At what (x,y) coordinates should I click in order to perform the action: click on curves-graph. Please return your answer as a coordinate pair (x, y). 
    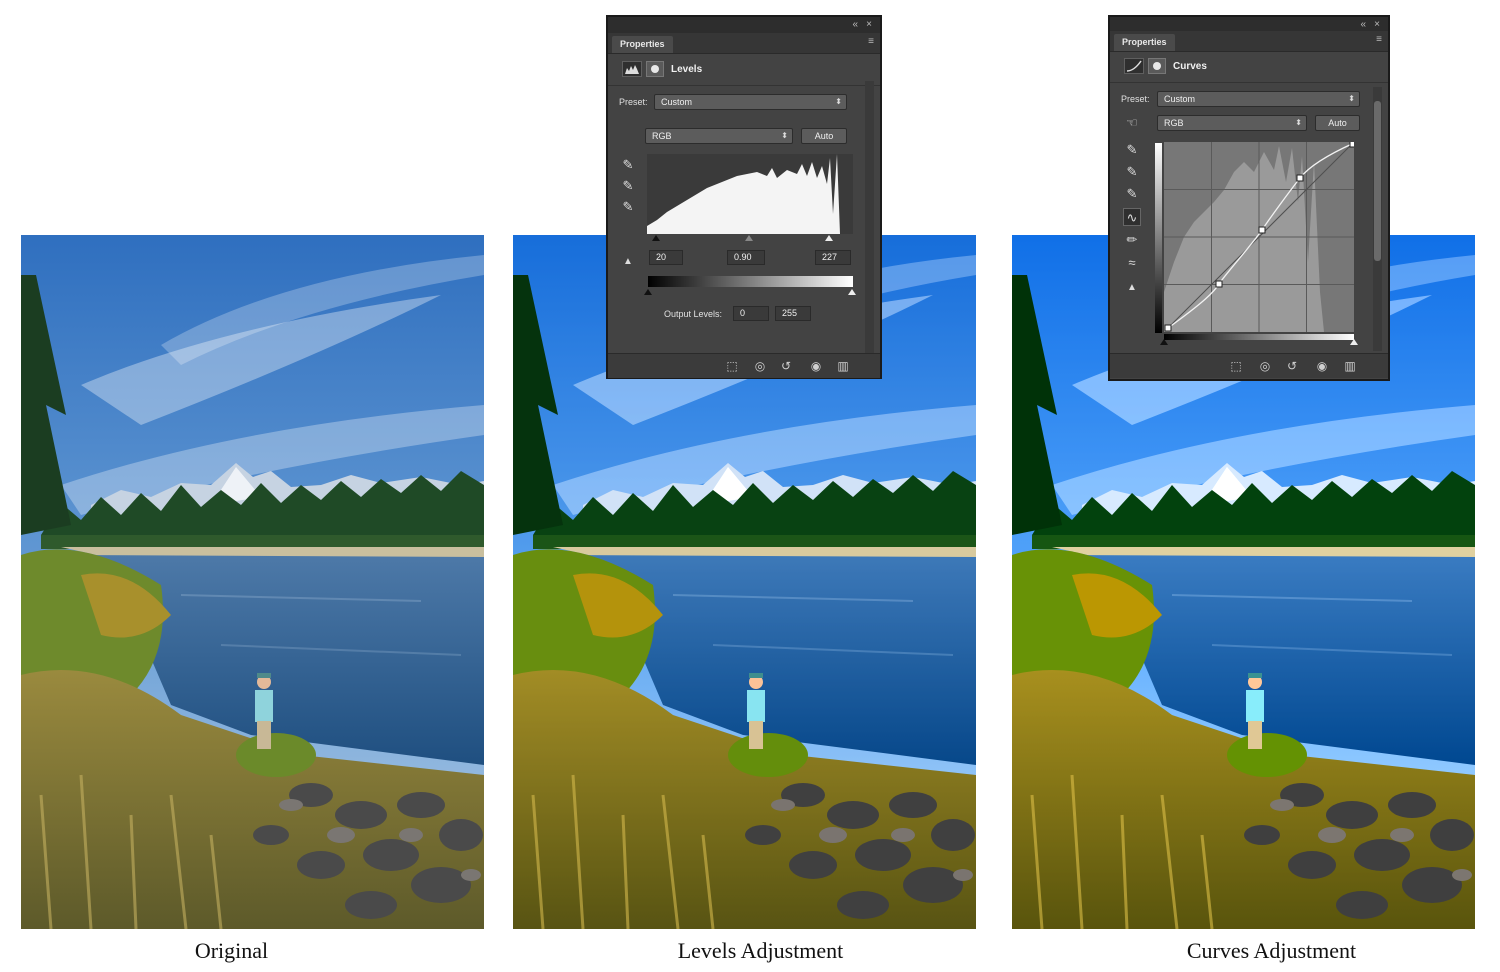
    Looking at the image, I should click on (1260, 236).